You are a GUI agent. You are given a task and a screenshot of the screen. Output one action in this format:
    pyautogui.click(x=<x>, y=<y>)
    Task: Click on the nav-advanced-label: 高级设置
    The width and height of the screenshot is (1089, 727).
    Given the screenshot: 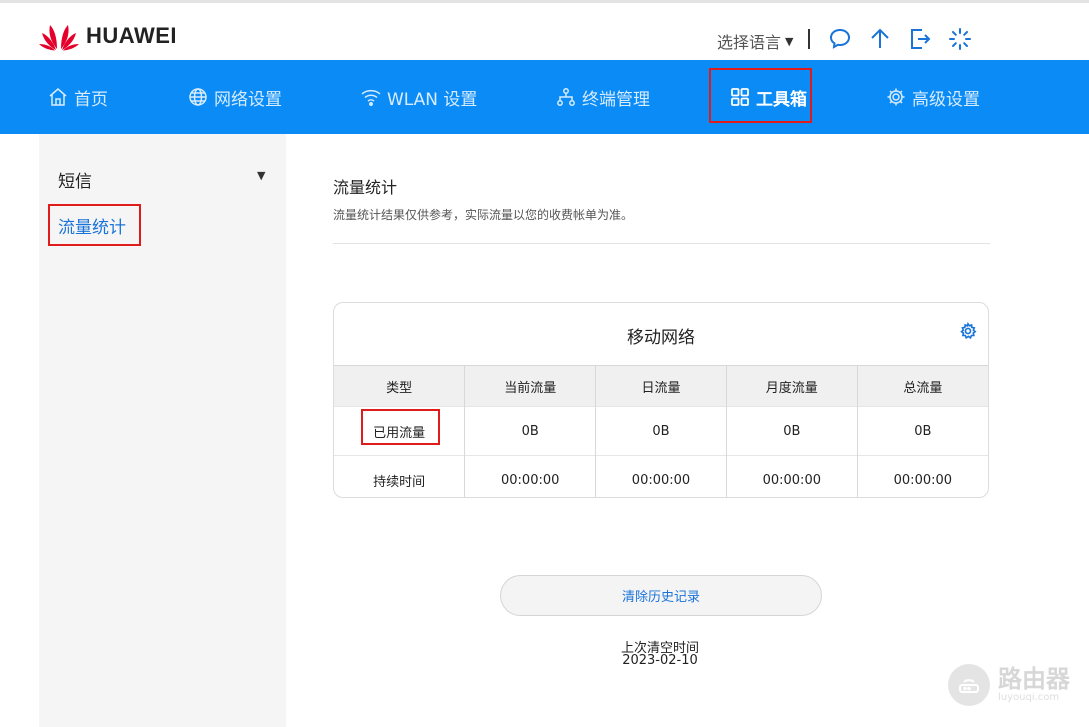 What is the action you would take?
    pyautogui.click(x=946, y=99)
    